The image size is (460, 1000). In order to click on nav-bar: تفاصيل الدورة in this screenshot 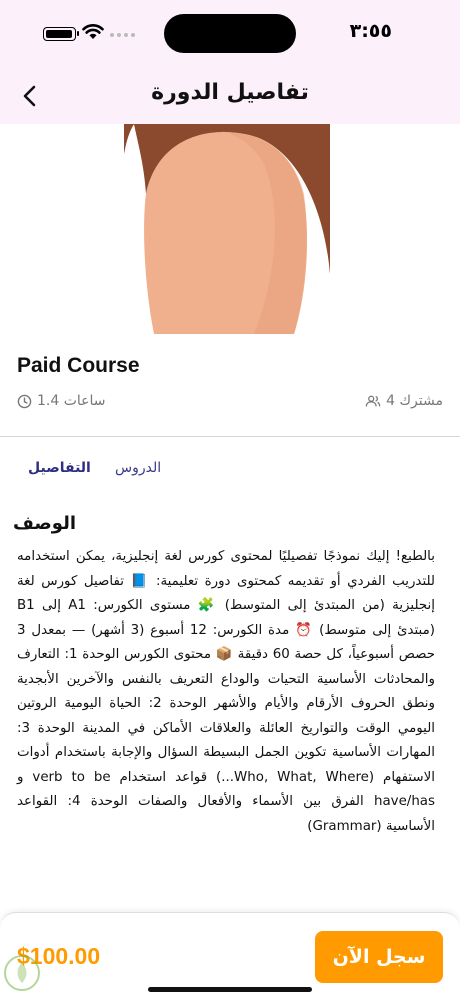, I will do `click(230, 96)`.